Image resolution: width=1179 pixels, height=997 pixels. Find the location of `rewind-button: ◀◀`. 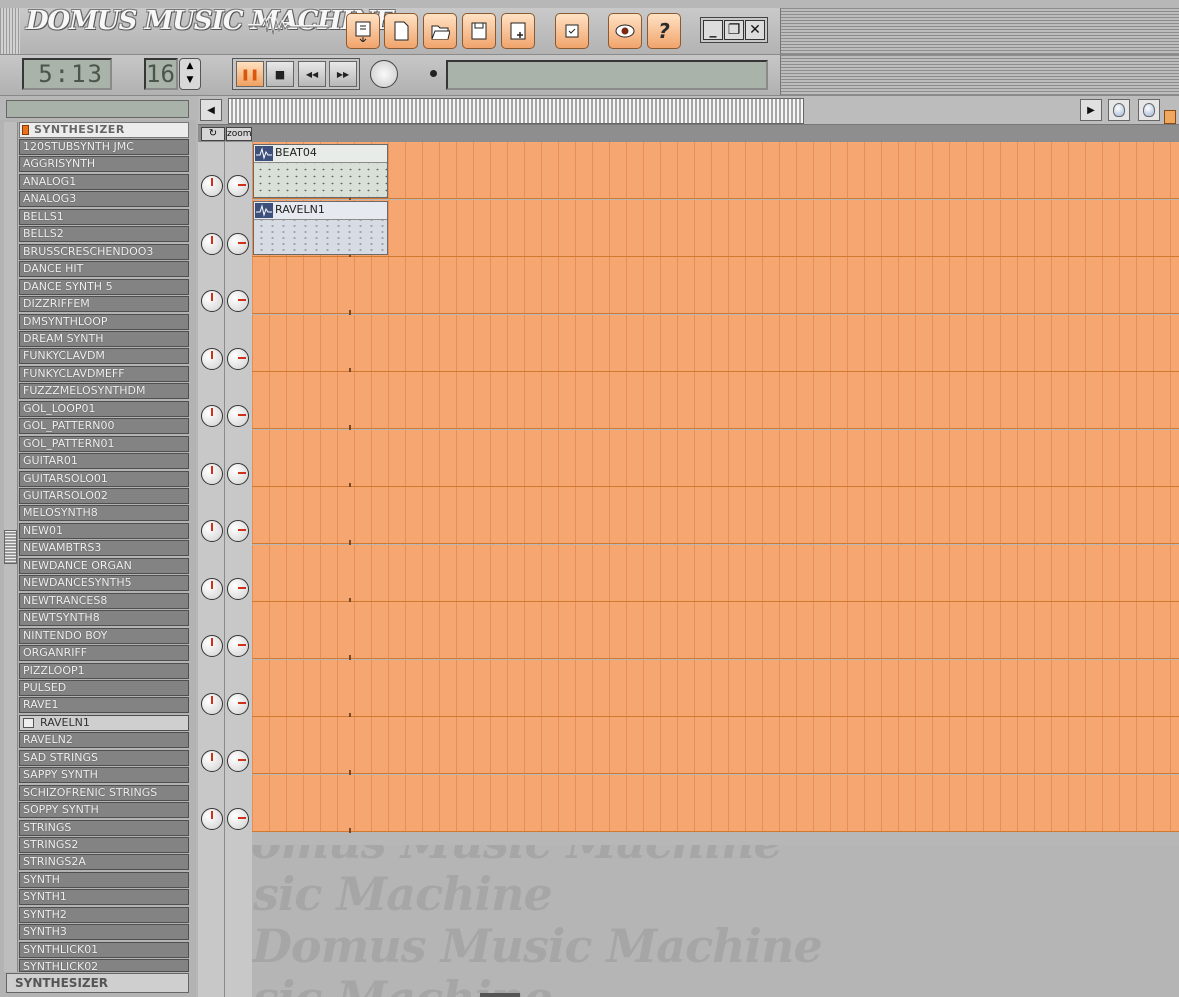

rewind-button: ◀◀ is located at coordinates (312, 74).